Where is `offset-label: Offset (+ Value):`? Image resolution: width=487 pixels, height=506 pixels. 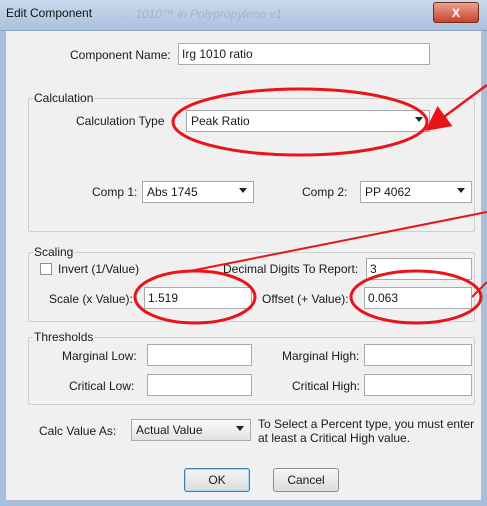 offset-label: Offset (+ Value): is located at coordinates (305, 299).